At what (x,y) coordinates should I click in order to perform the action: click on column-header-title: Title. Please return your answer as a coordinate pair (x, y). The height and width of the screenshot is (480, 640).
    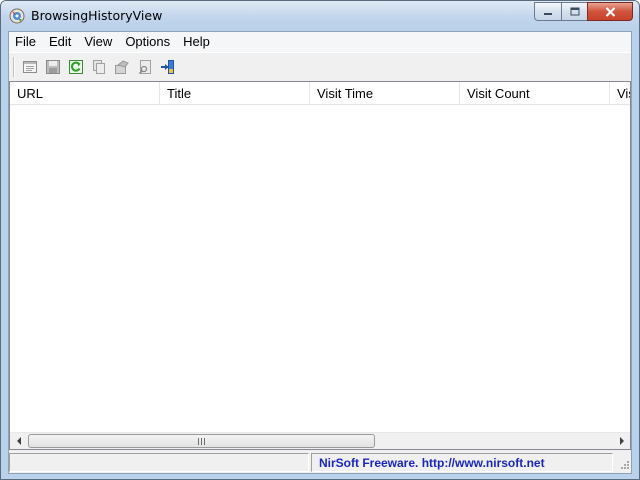
    Looking at the image, I should click on (235, 93).